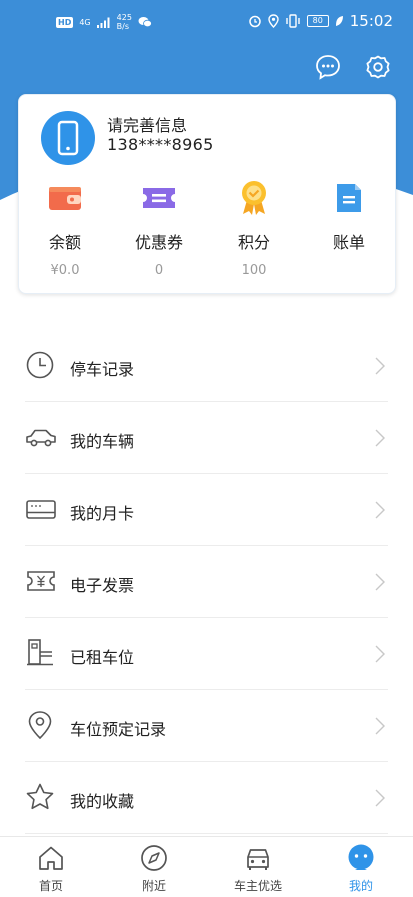 The width and height of the screenshot is (413, 897). Describe the element at coordinates (206, 726) in the screenshot. I see `menu-item-reservation-records: 车位预定记录` at that location.